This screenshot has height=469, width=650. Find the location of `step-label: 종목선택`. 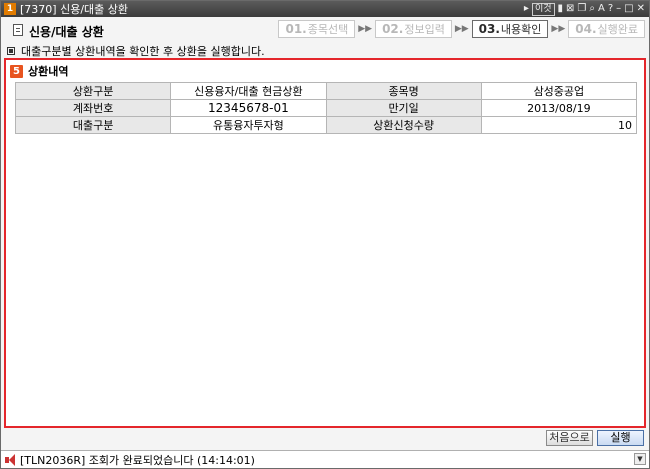

step-label: 종목선택 is located at coordinates (328, 29).